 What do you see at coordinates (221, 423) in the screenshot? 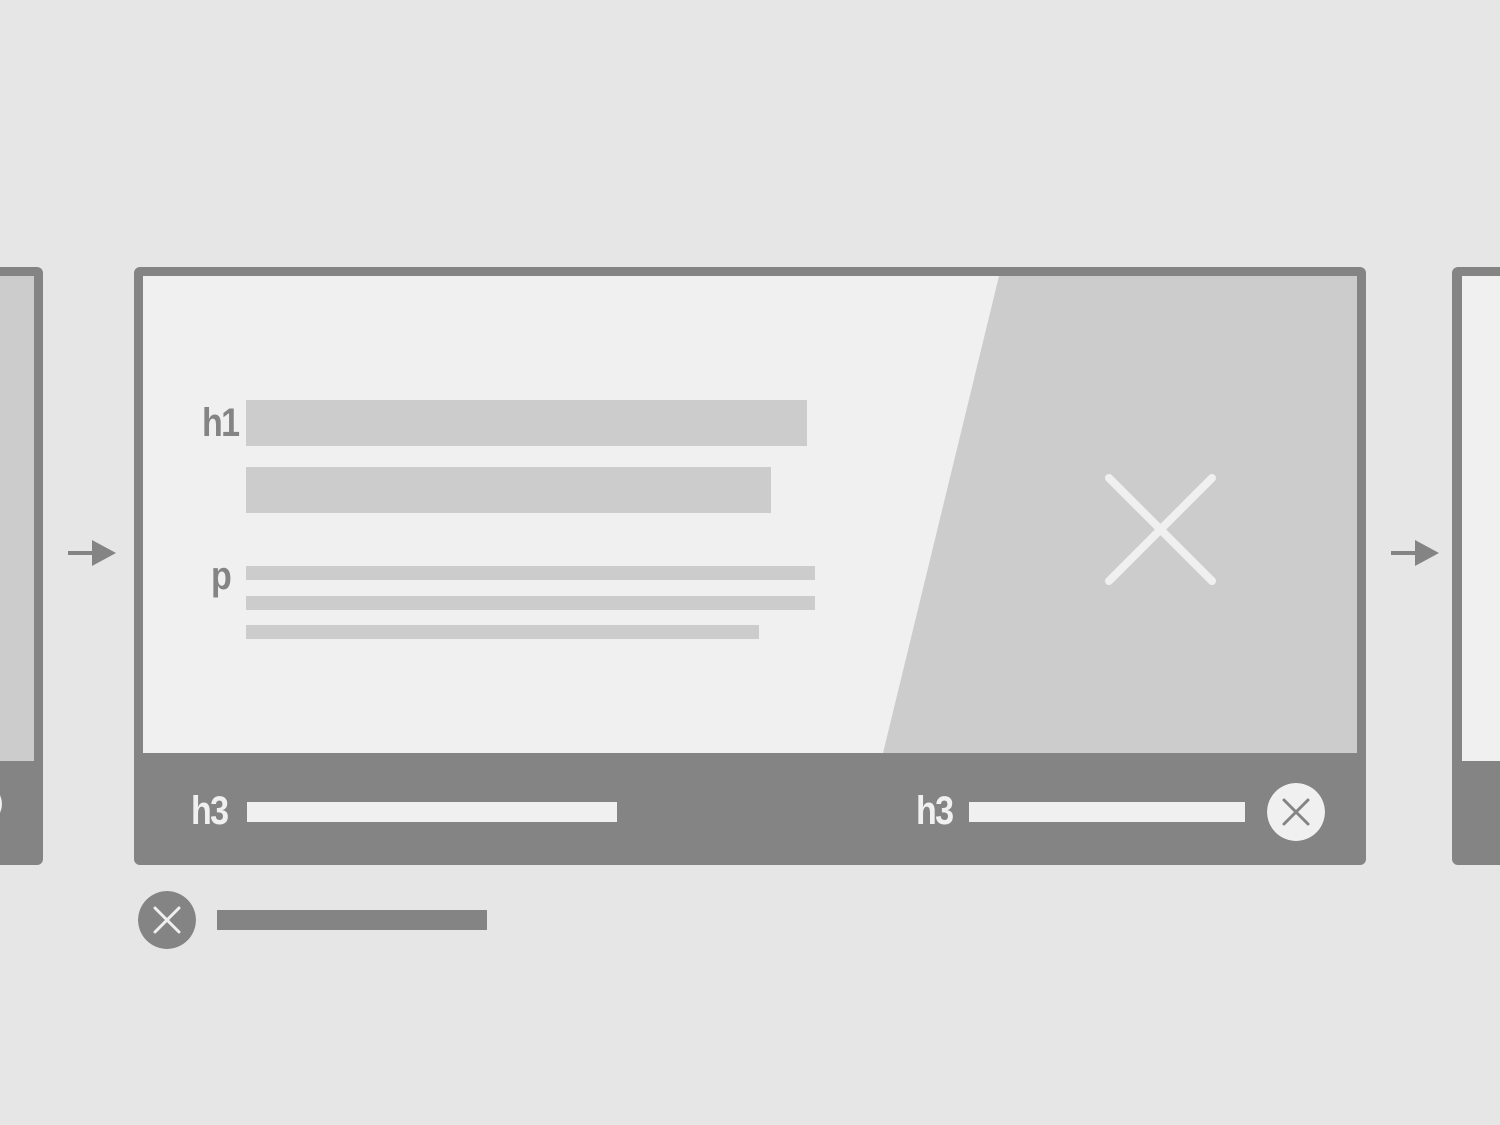
I see `heading-tag: h1` at bounding box center [221, 423].